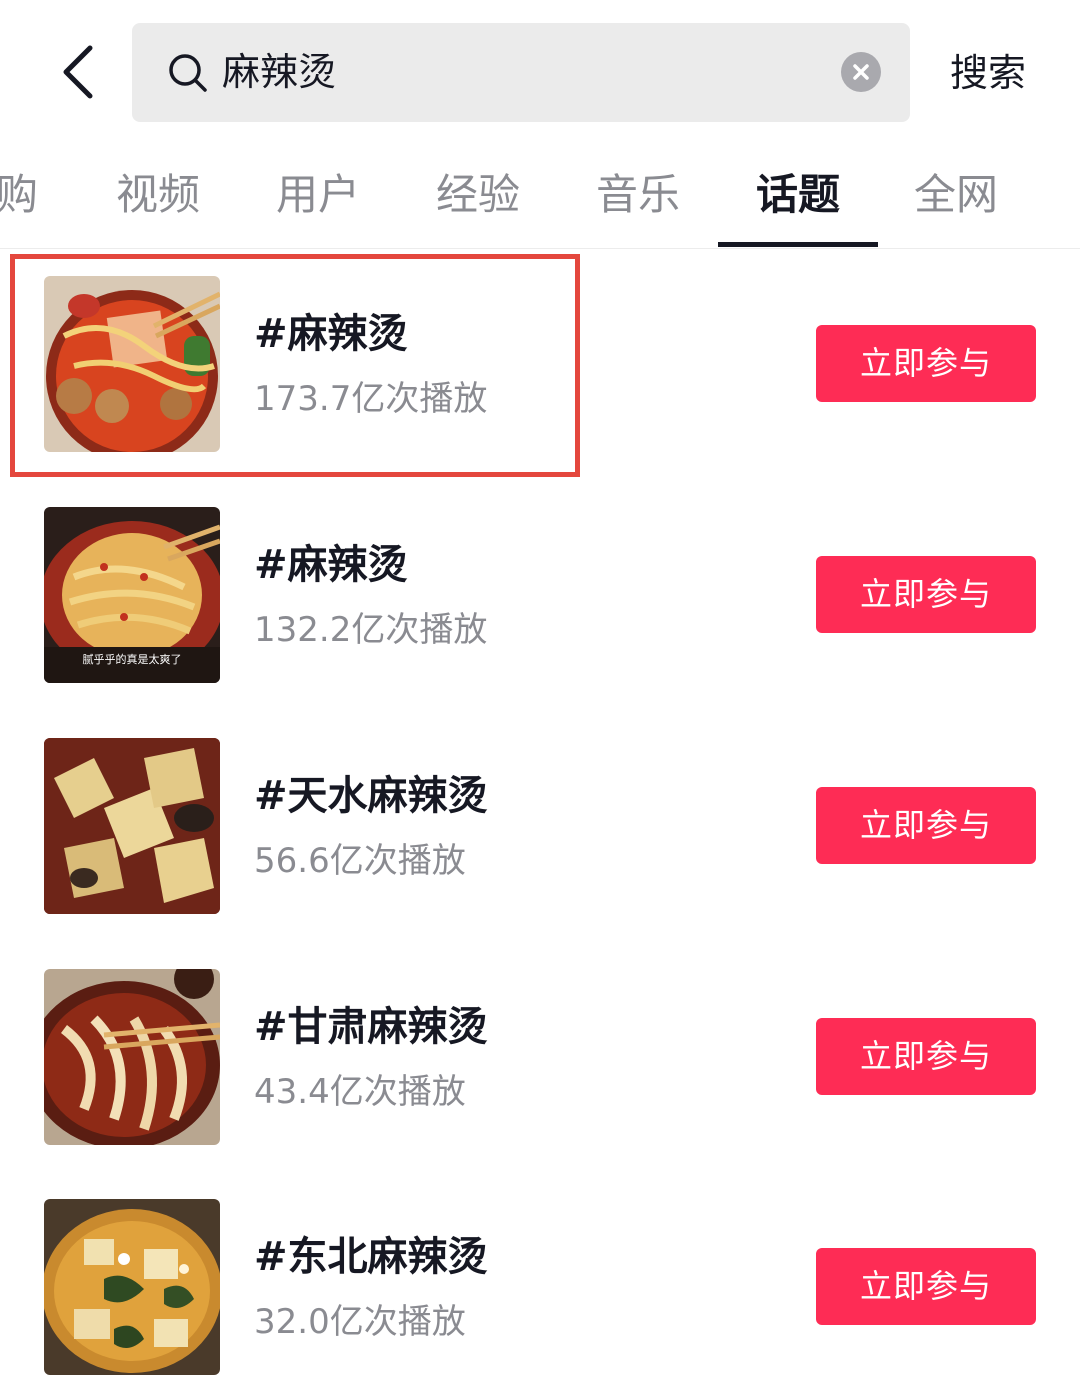 The image size is (1080, 1389). Describe the element at coordinates (360, 1322) in the screenshot. I see `topic-play-count: 32.0亿次播放` at that location.